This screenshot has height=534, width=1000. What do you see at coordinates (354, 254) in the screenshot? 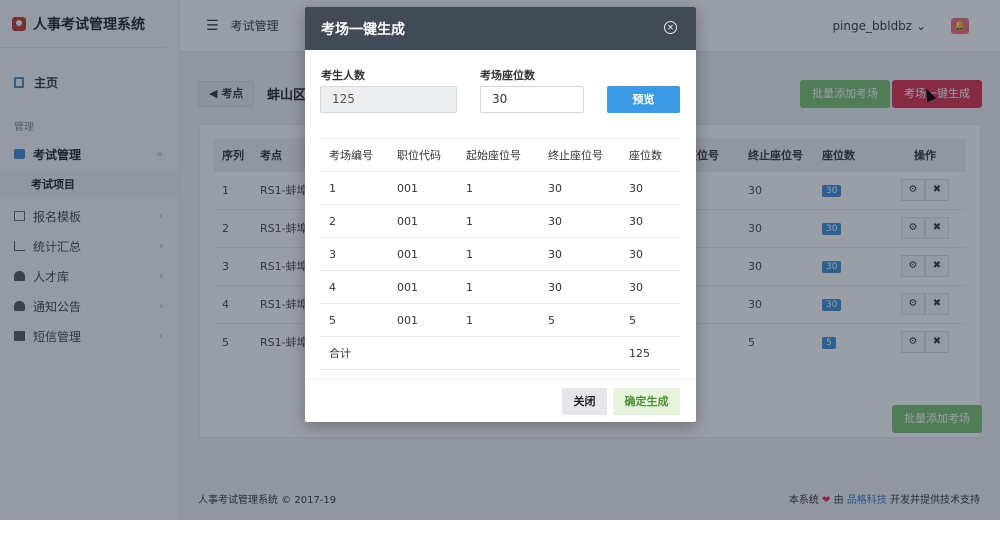
I see `cell: 3` at bounding box center [354, 254].